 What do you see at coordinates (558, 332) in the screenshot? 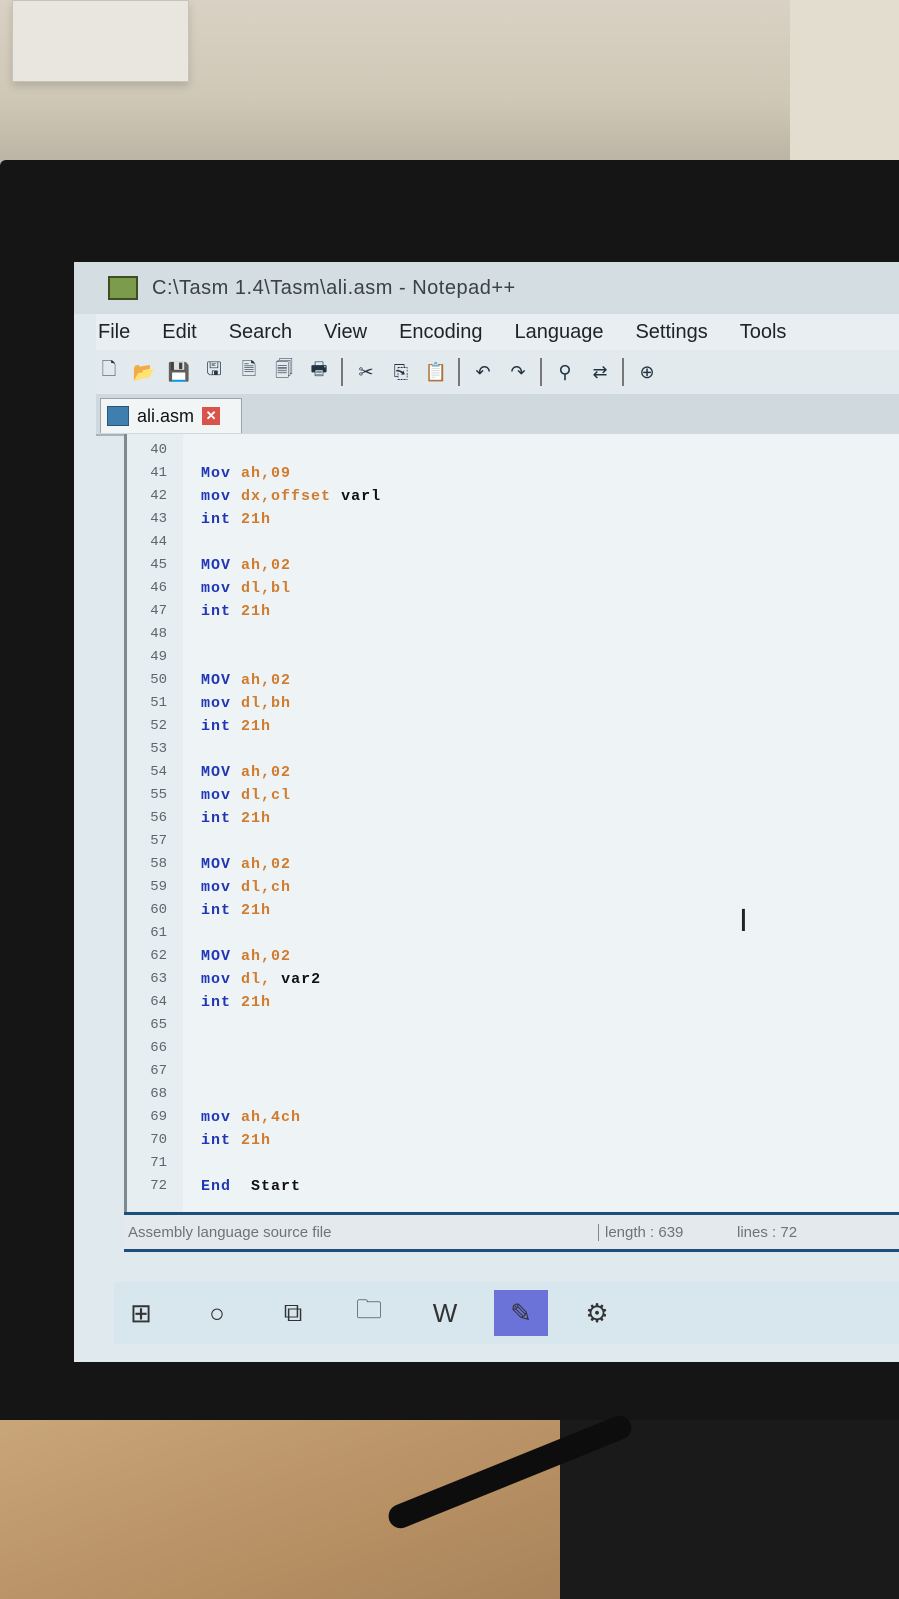
I see `menu-language: Language` at bounding box center [558, 332].